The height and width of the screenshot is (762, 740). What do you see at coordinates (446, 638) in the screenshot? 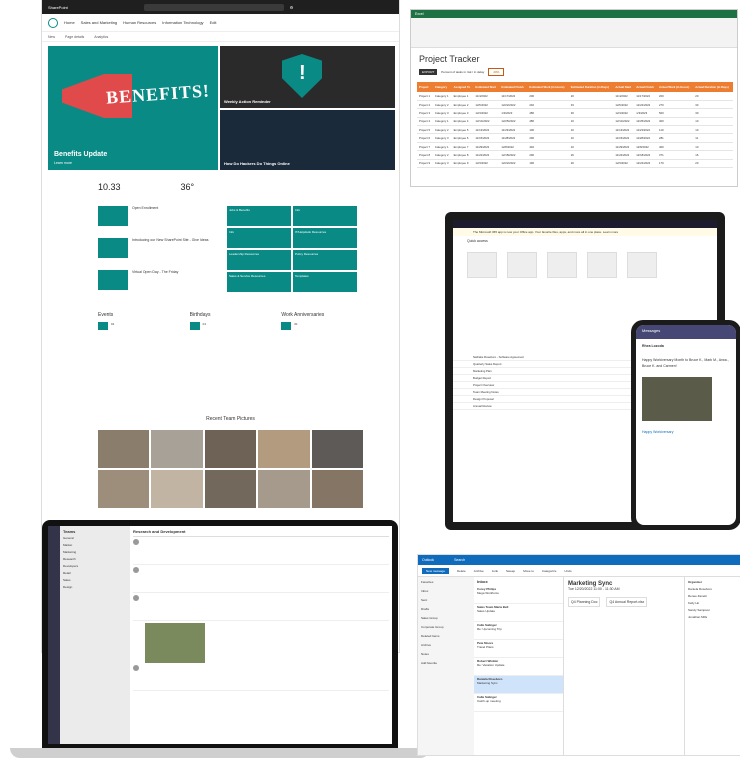
I see `folder-item: Deleted Items` at bounding box center [446, 638].